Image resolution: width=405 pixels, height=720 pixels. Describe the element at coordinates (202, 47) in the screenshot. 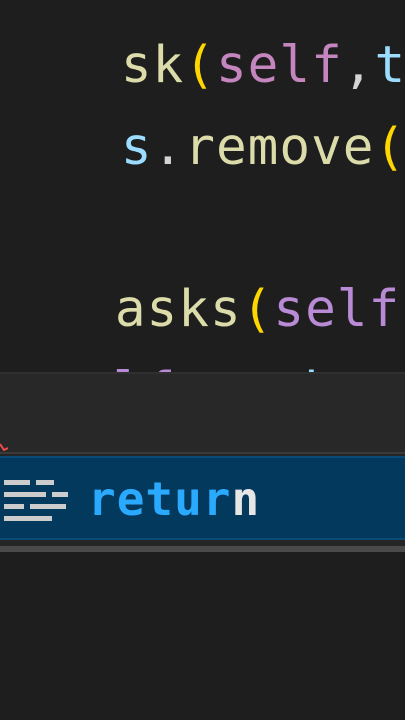

I see `code-line-add-task: sk(self,task)` at that location.